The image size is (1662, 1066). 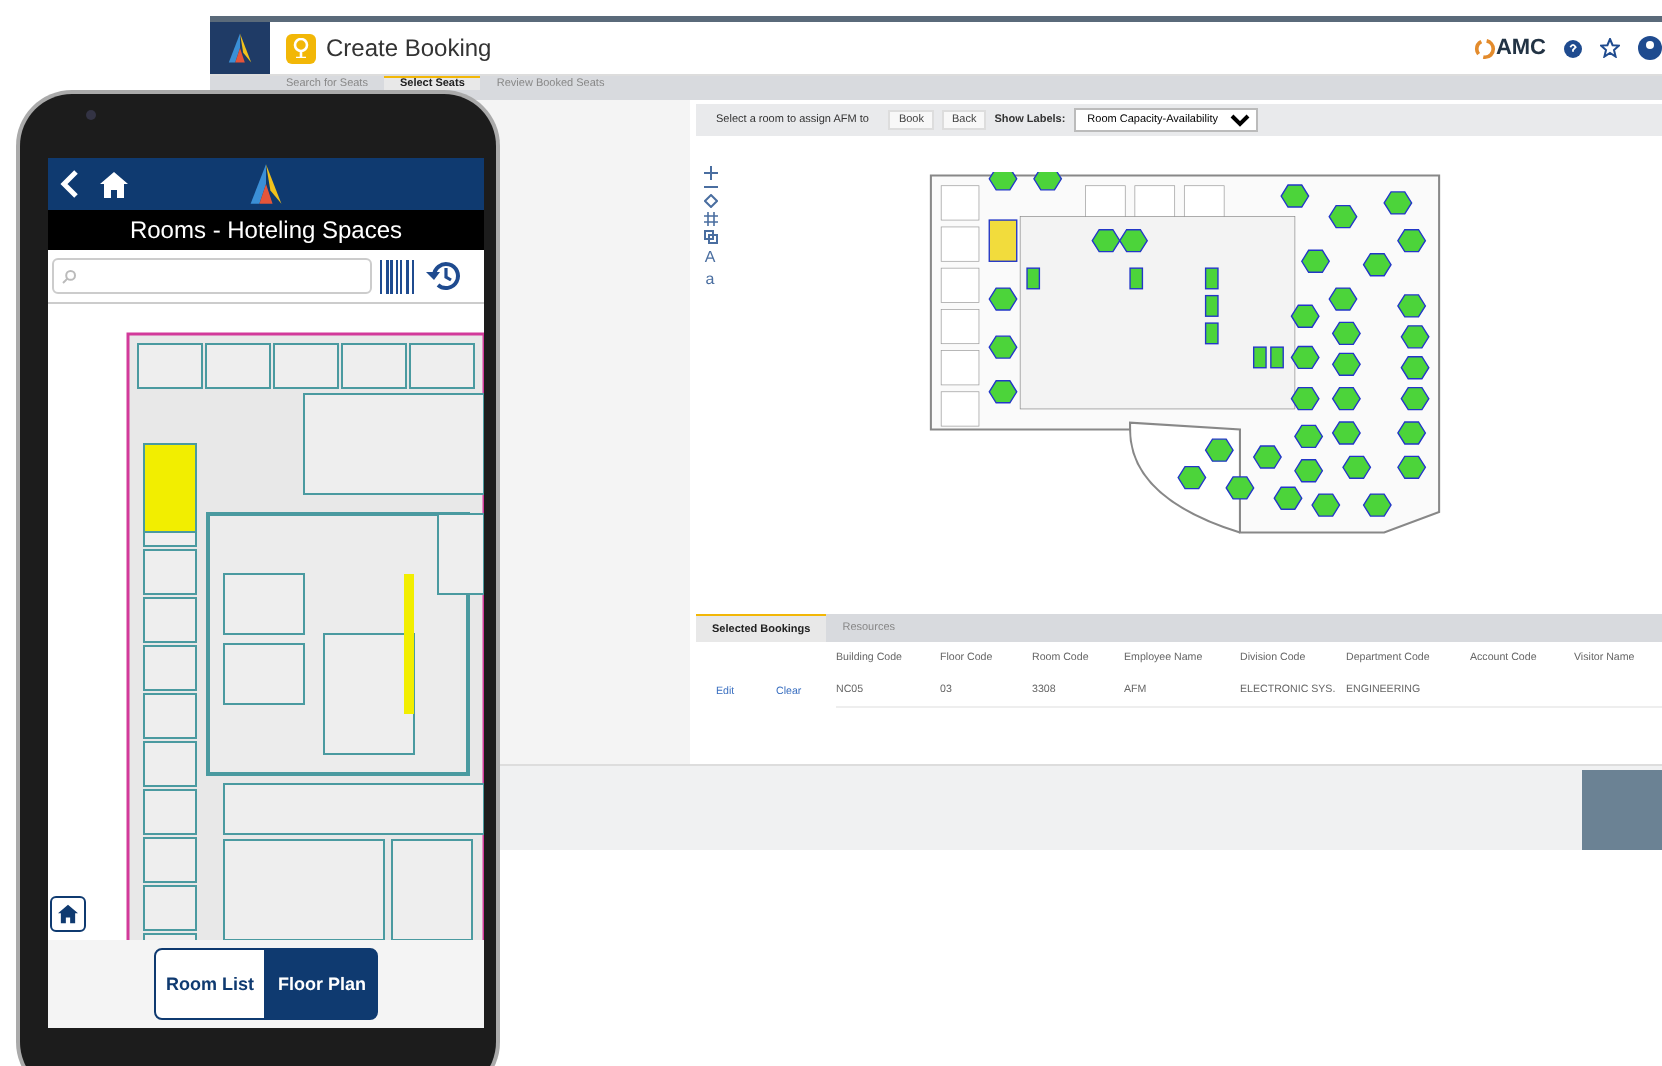 What do you see at coordinates (710, 237) in the screenshot?
I see `layers-icon` at bounding box center [710, 237].